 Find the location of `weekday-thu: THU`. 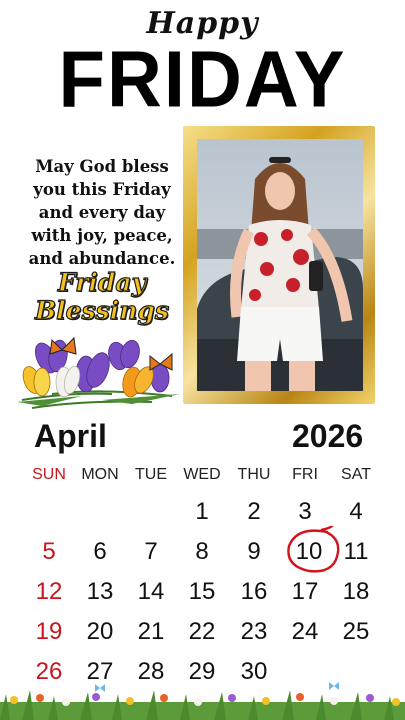

weekday-thu: THU is located at coordinates (254, 474).